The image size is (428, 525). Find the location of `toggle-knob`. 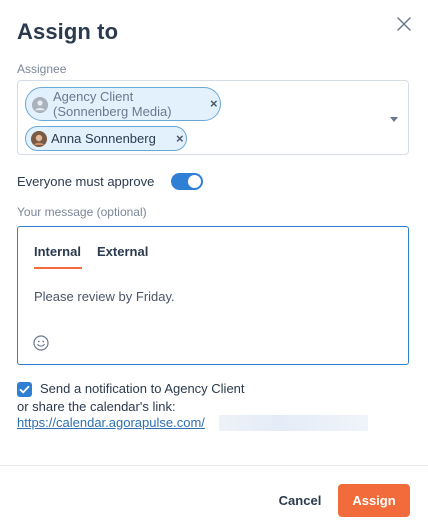

toggle-knob is located at coordinates (194, 181).